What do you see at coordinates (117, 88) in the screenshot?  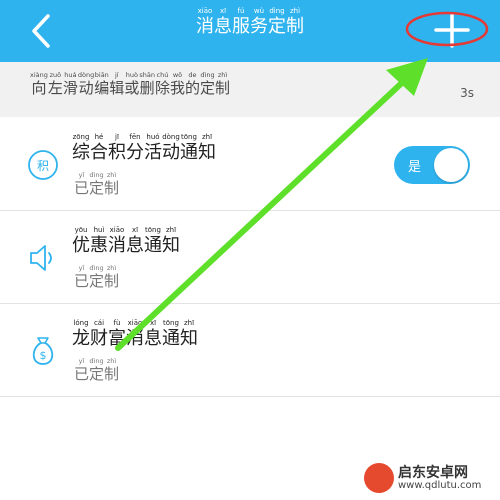 I see `hanzi: 辑` at bounding box center [117, 88].